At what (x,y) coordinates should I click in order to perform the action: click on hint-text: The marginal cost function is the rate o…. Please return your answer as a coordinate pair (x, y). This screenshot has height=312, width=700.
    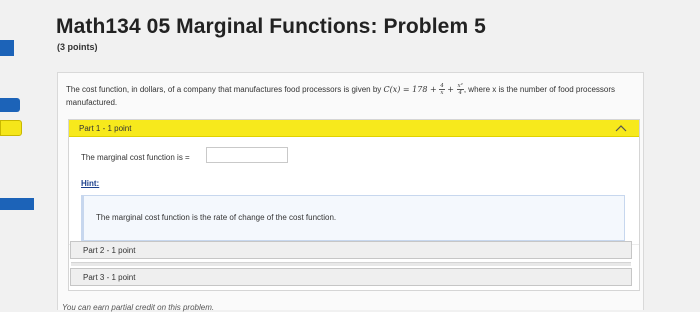
    Looking at the image, I should click on (216, 217).